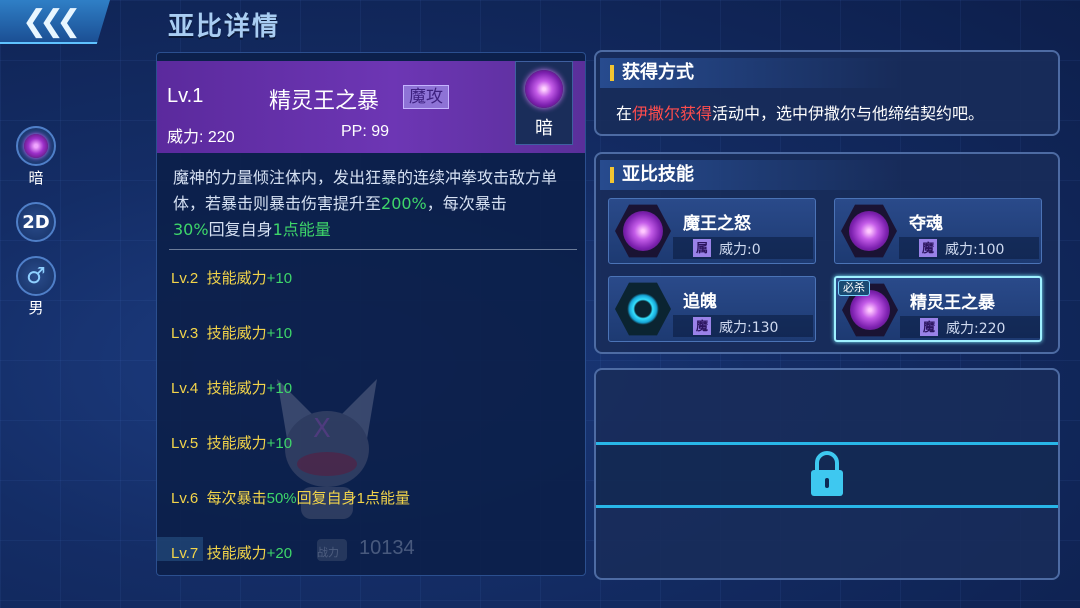 This screenshot has width=1080, height=608. Describe the element at coordinates (290, 498) in the screenshot. I see `upgrade-row: Lv.6 每次暴击50%回复自身1点能量` at that location.